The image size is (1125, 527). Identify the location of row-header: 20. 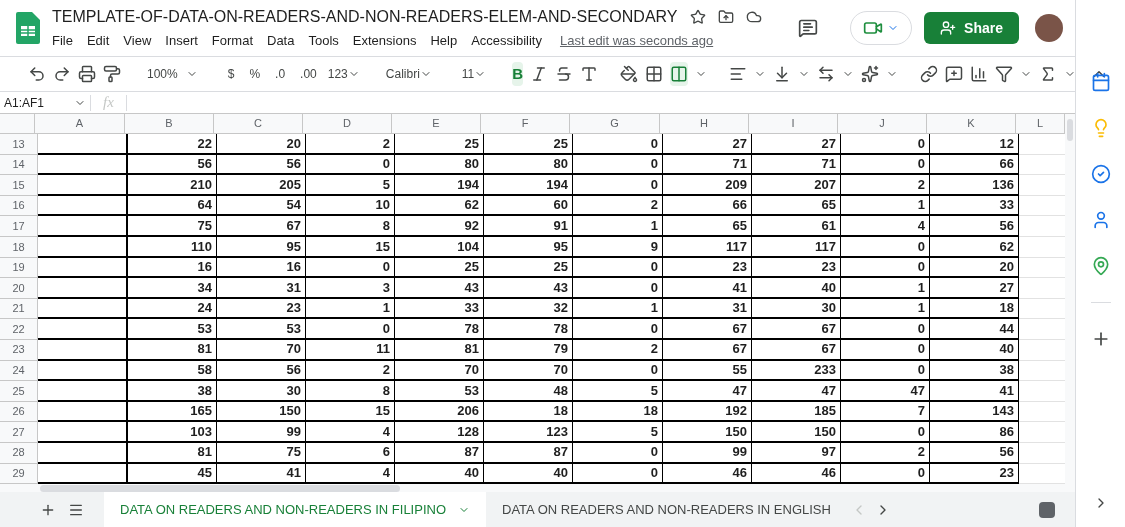
(19, 288).